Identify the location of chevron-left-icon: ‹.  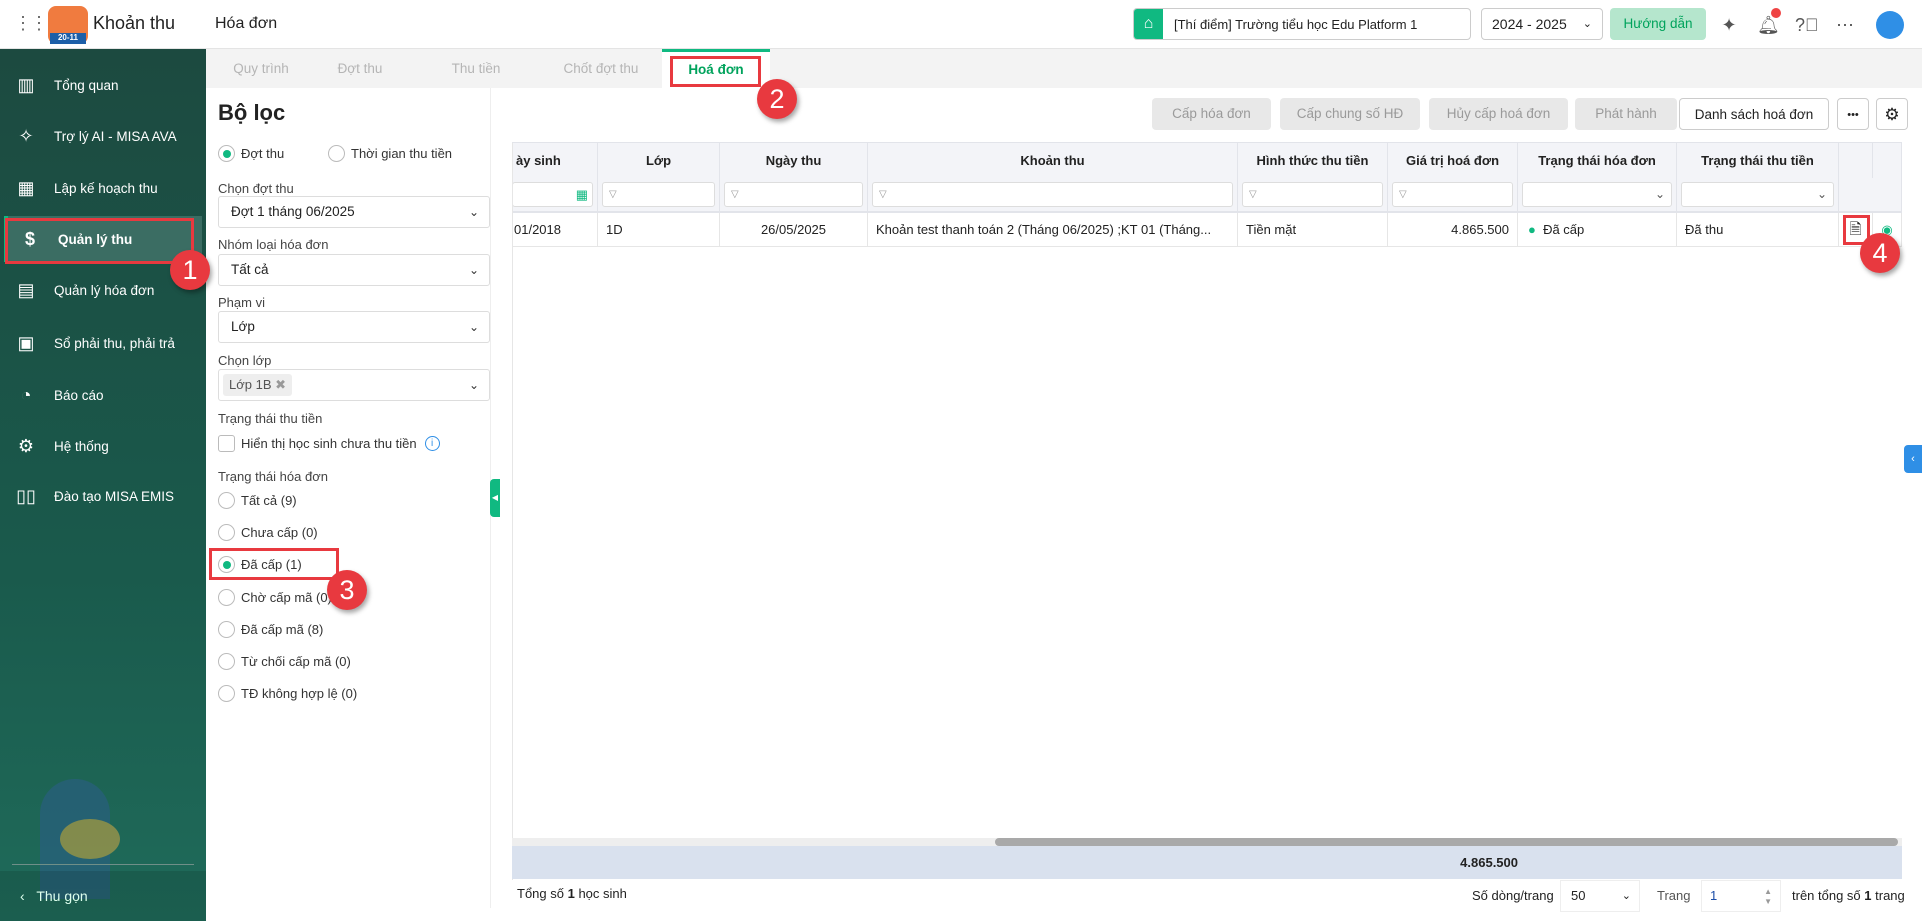
(28, 896).